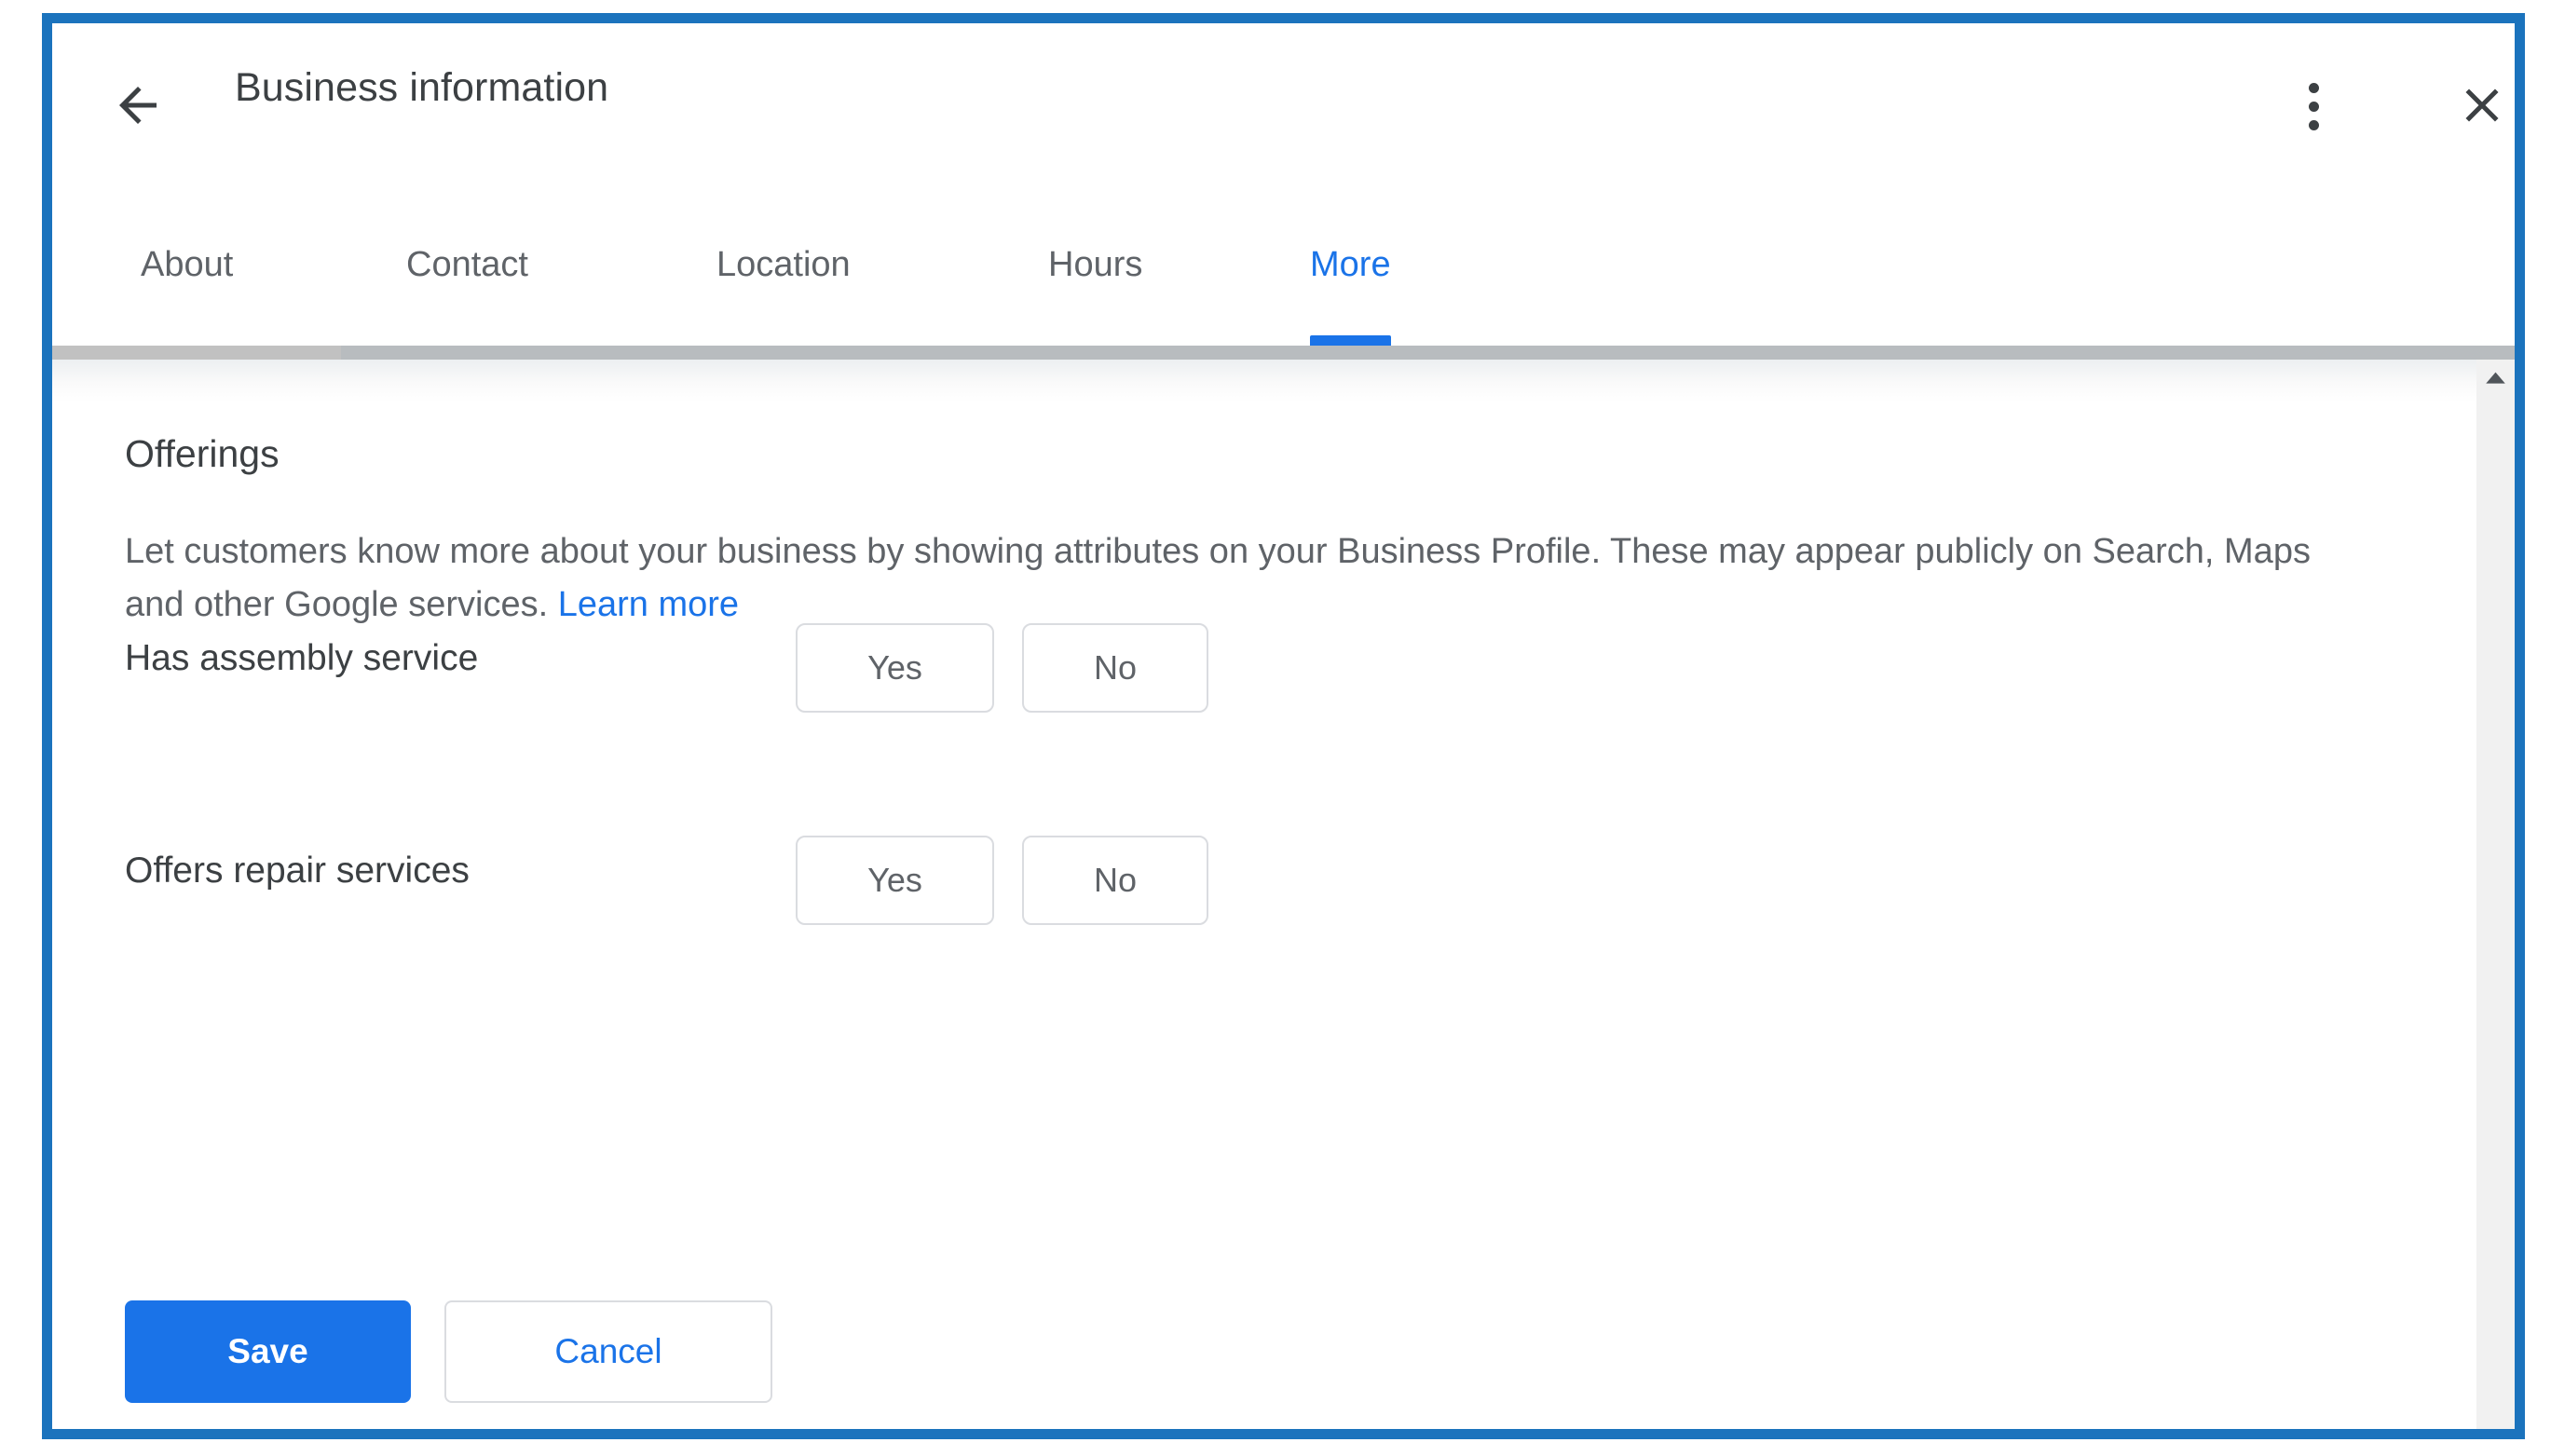 The width and height of the screenshot is (2551, 1456). What do you see at coordinates (2482, 105) in the screenshot?
I see `close-icon` at bounding box center [2482, 105].